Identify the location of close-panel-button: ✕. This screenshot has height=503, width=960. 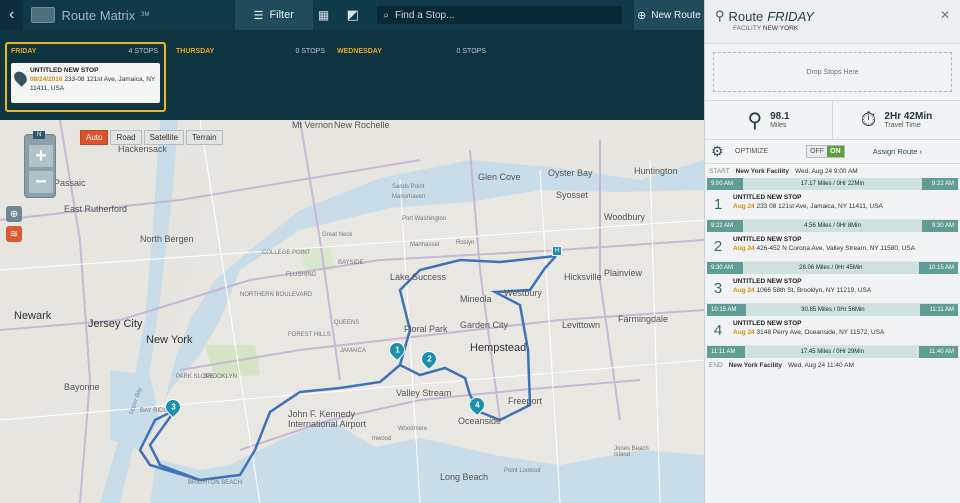
(945, 15).